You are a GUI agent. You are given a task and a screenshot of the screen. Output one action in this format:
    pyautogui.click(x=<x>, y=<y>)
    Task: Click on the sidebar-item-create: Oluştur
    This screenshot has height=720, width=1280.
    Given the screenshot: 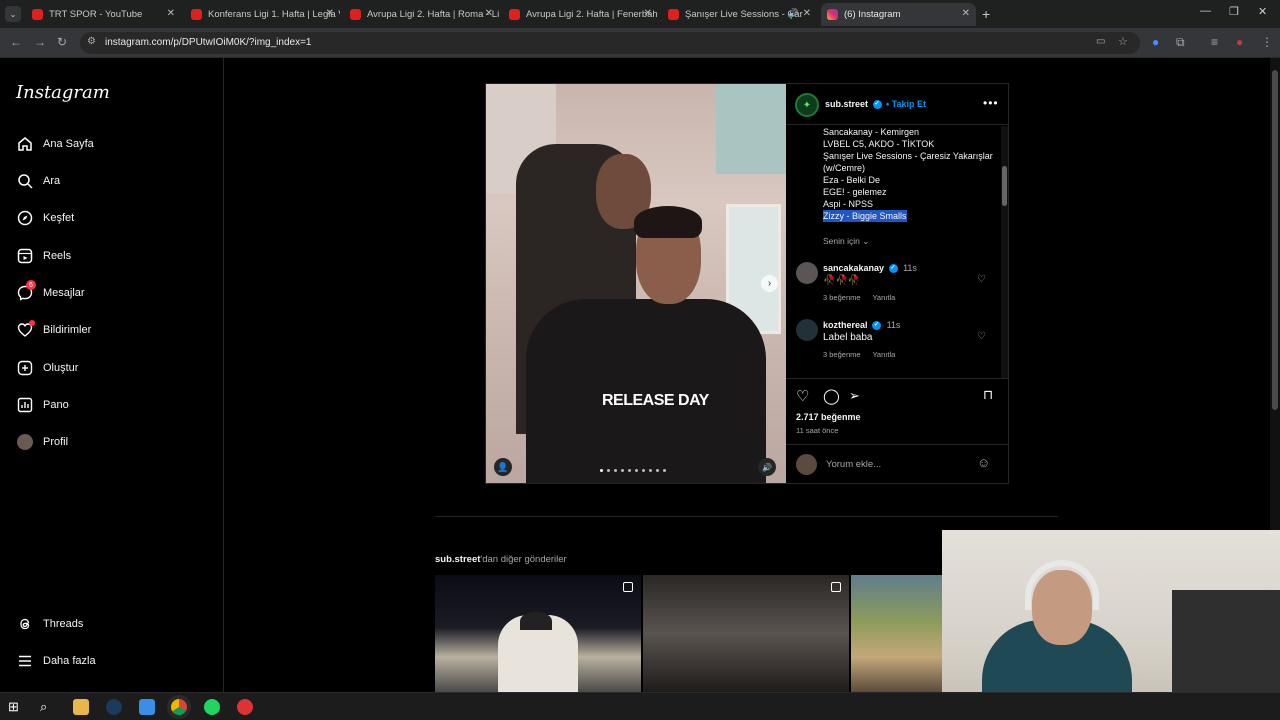 What is the action you would take?
    pyautogui.click(x=47, y=368)
    